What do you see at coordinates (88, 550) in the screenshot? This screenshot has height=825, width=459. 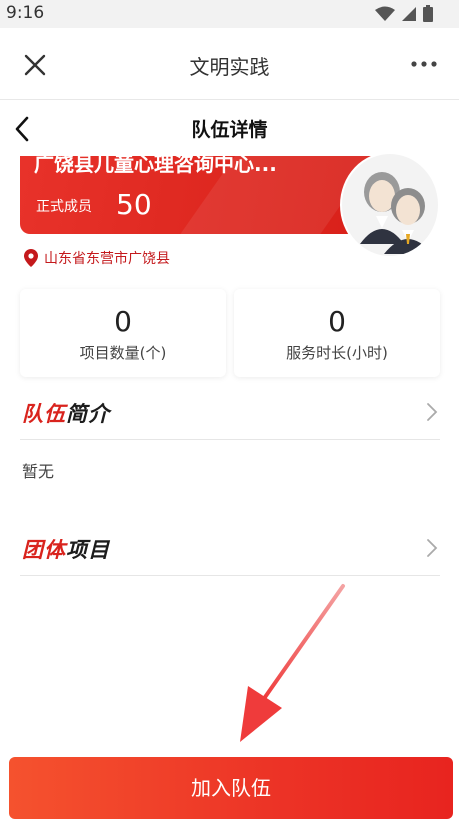 I see `section-projects-title-dark: 项目` at bounding box center [88, 550].